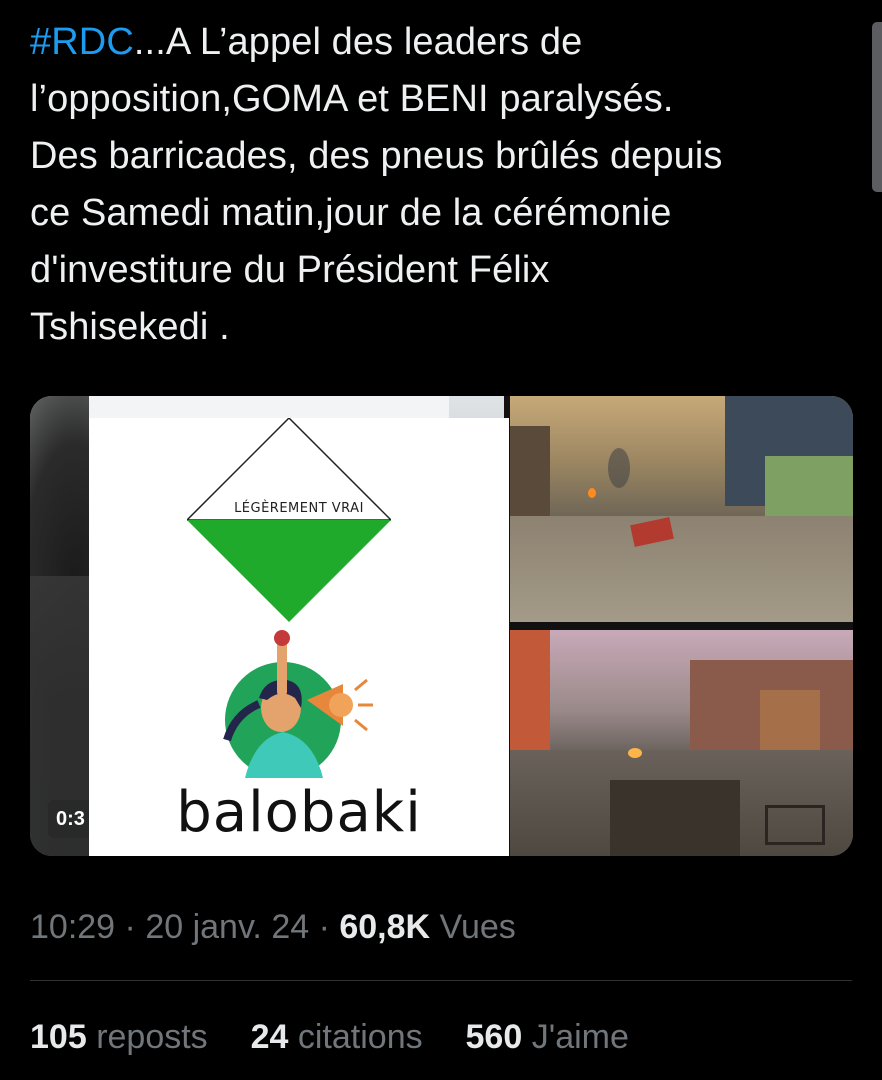  Describe the element at coordinates (385, 927) in the screenshot. I see `views-count: 60,8K` at that location.